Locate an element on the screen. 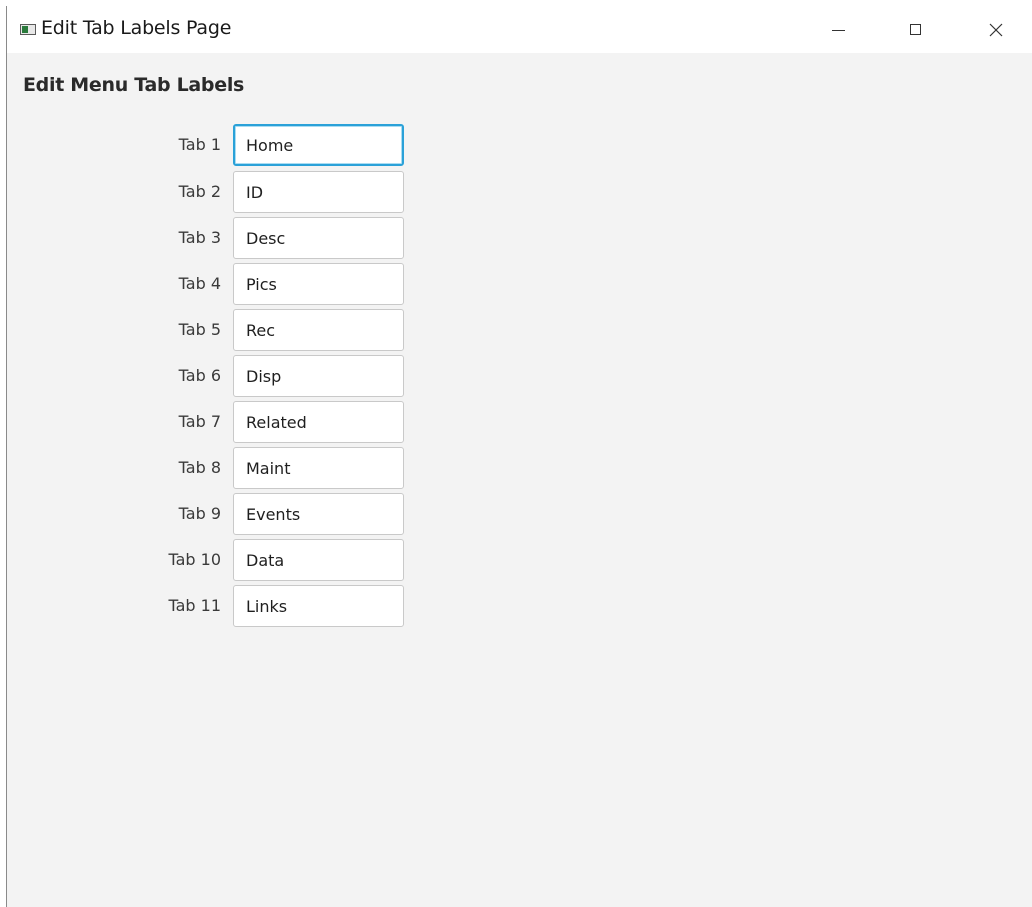  tab-label: Tab 1 is located at coordinates (199, 144).